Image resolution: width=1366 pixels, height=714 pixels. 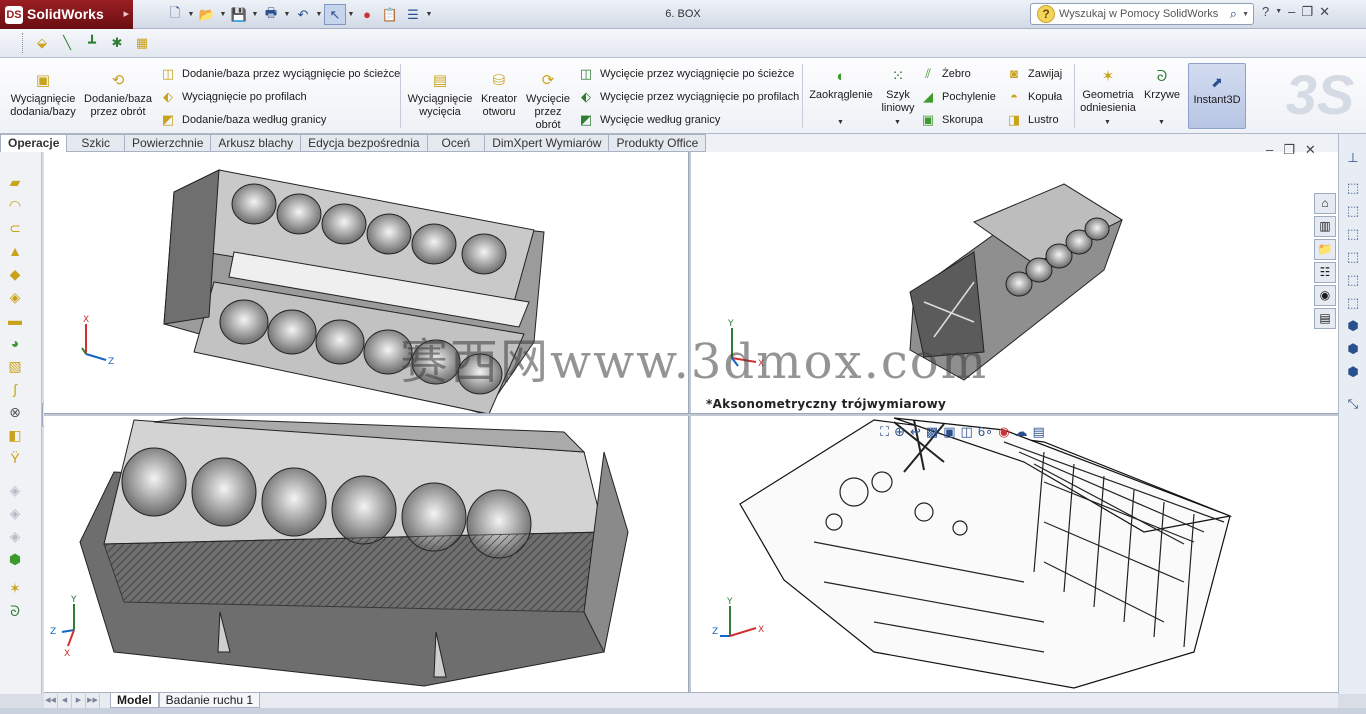 What do you see at coordinates (65, 700) in the screenshot?
I see `prev-tab-icon: ◀` at bounding box center [65, 700].